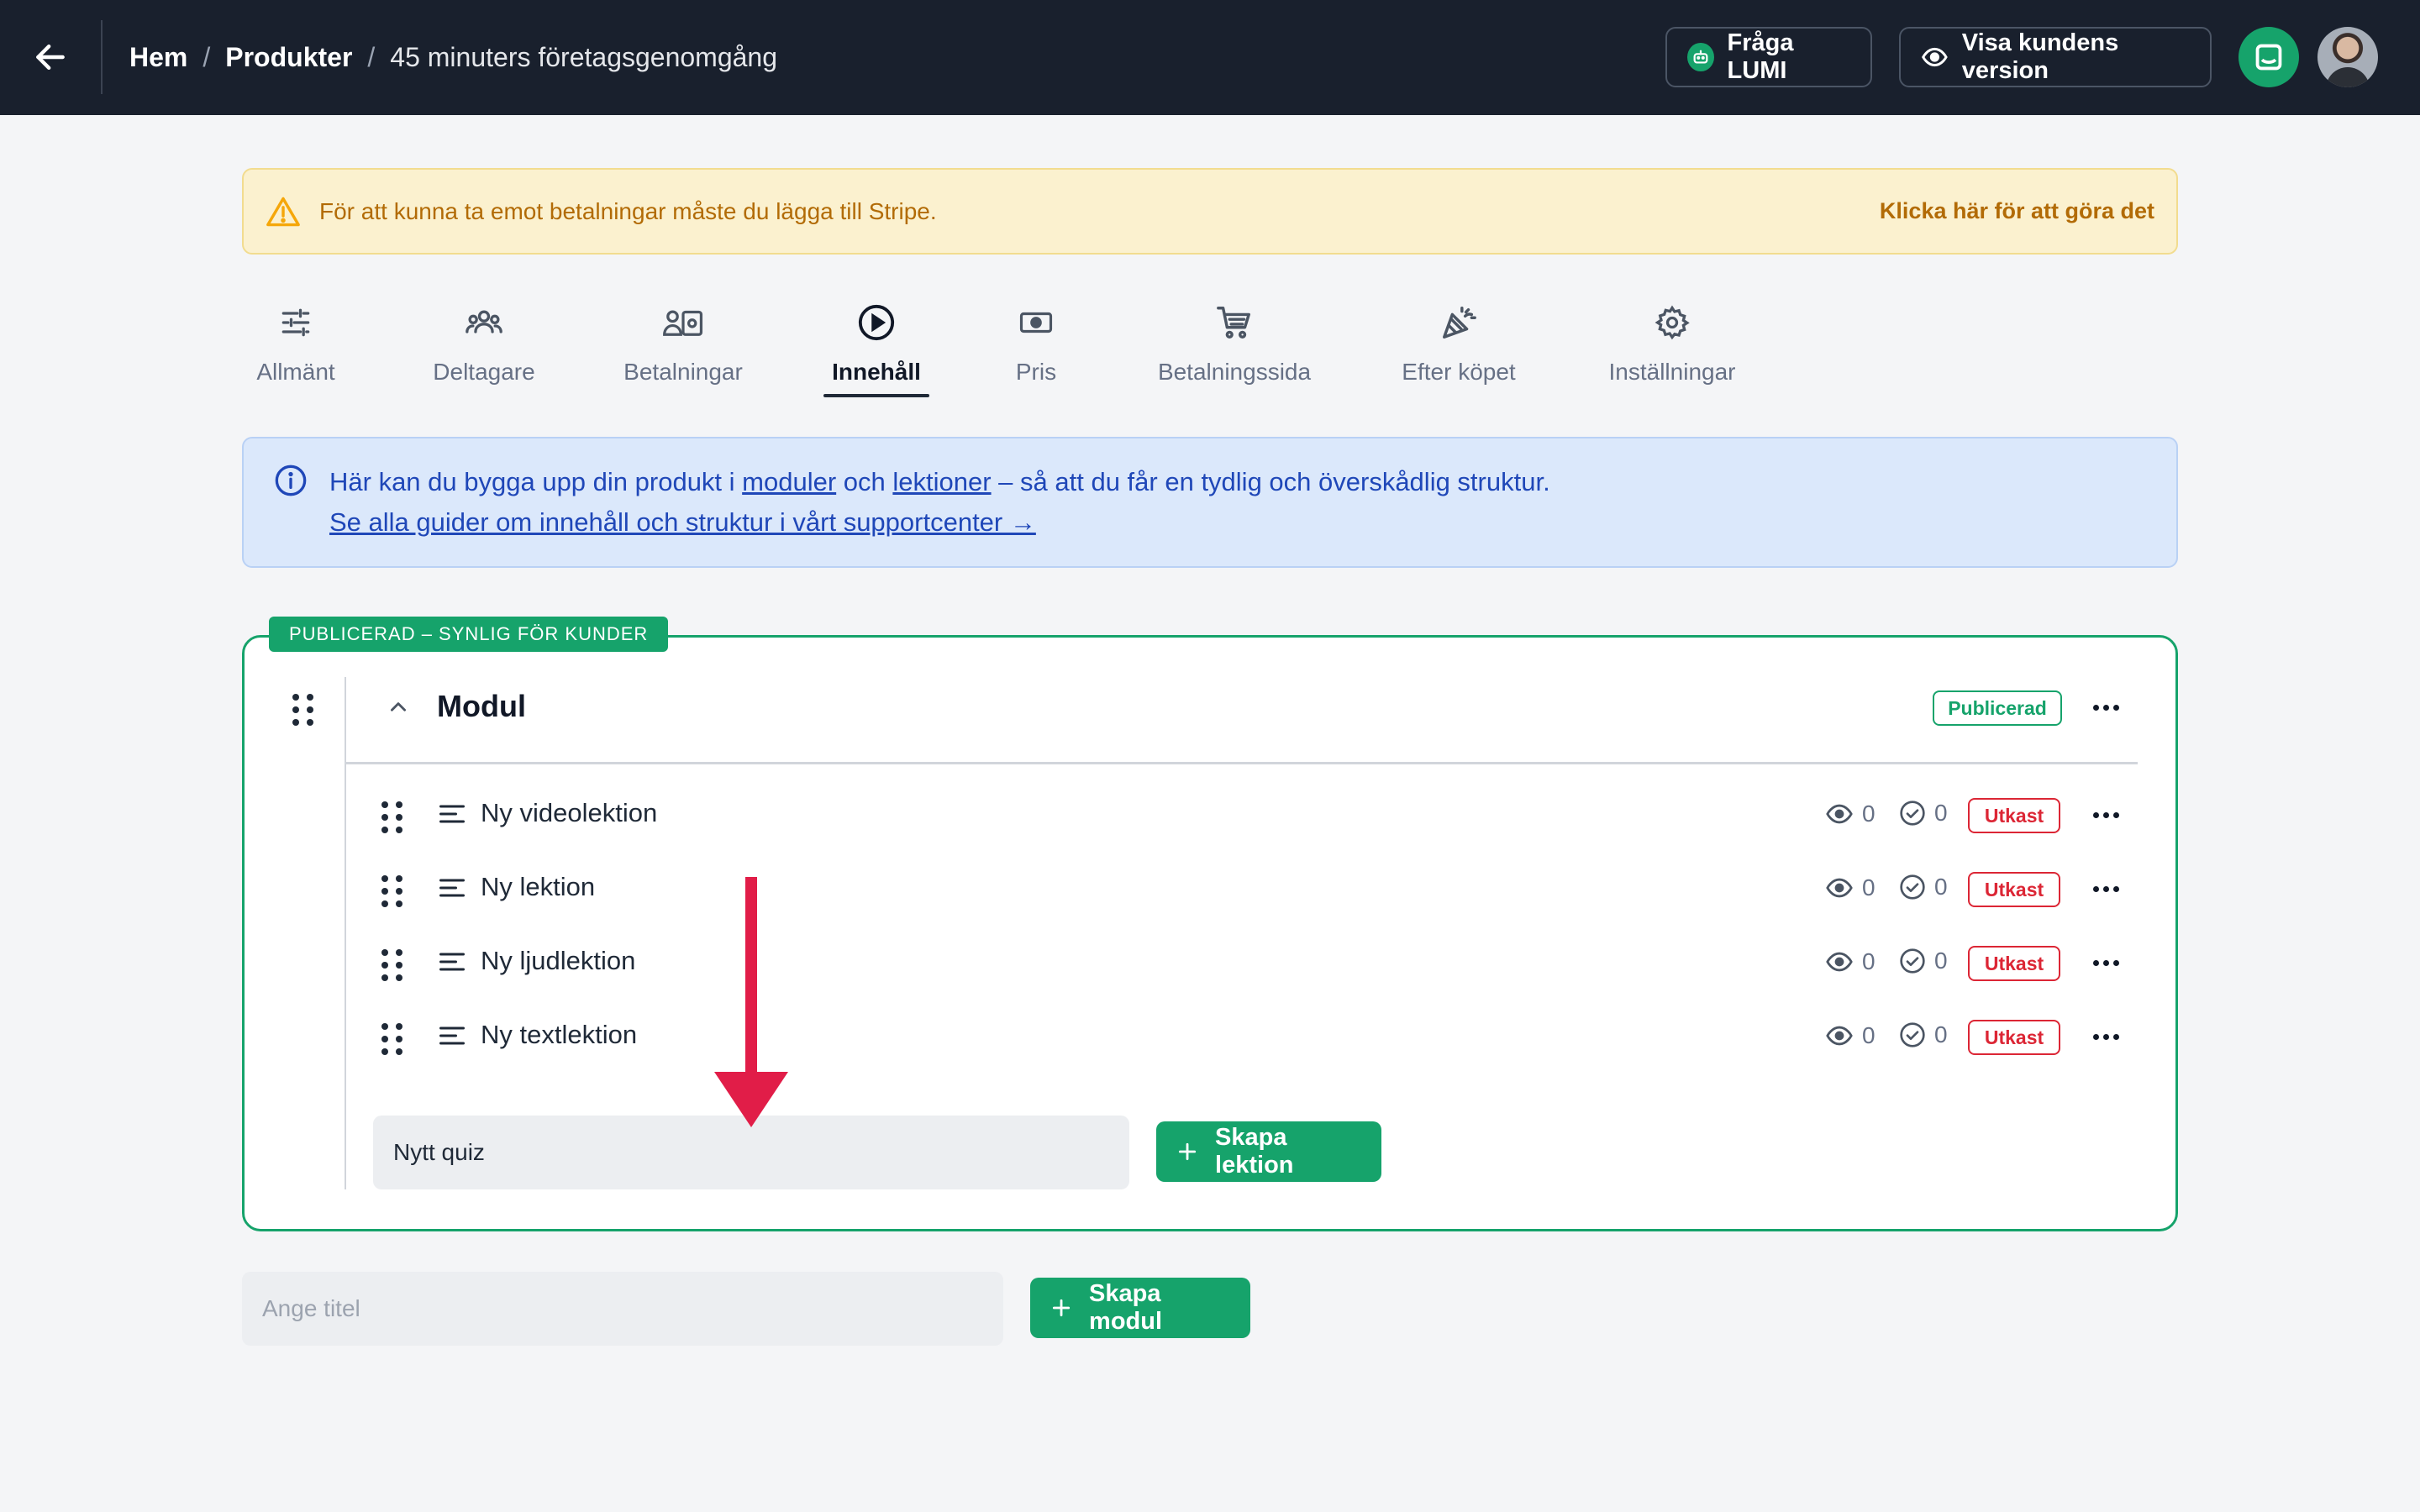 Image resolution: width=2420 pixels, height=1512 pixels. What do you see at coordinates (1997, 708) in the screenshot?
I see `module-status-badge: Publicerad` at bounding box center [1997, 708].